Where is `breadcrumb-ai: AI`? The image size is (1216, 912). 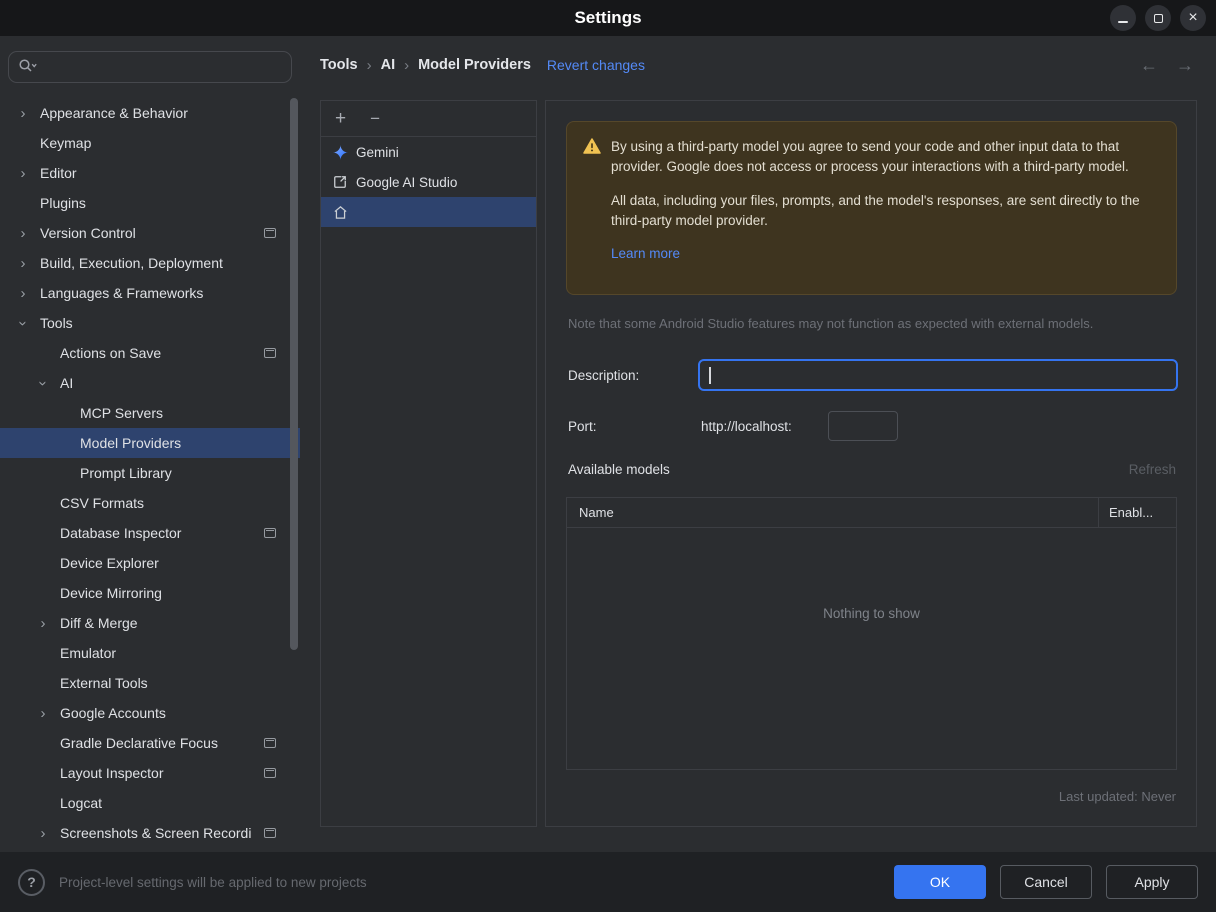 breadcrumb-ai: AI is located at coordinates (388, 65).